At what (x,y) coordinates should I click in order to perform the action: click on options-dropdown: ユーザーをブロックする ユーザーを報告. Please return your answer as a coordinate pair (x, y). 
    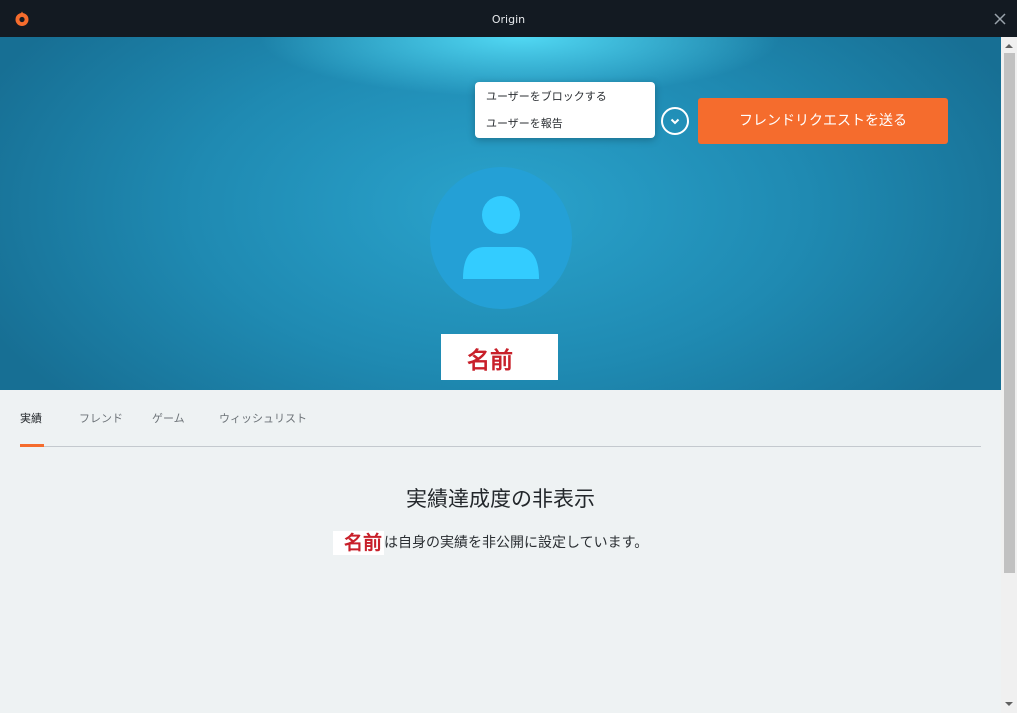
    Looking at the image, I should click on (565, 110).